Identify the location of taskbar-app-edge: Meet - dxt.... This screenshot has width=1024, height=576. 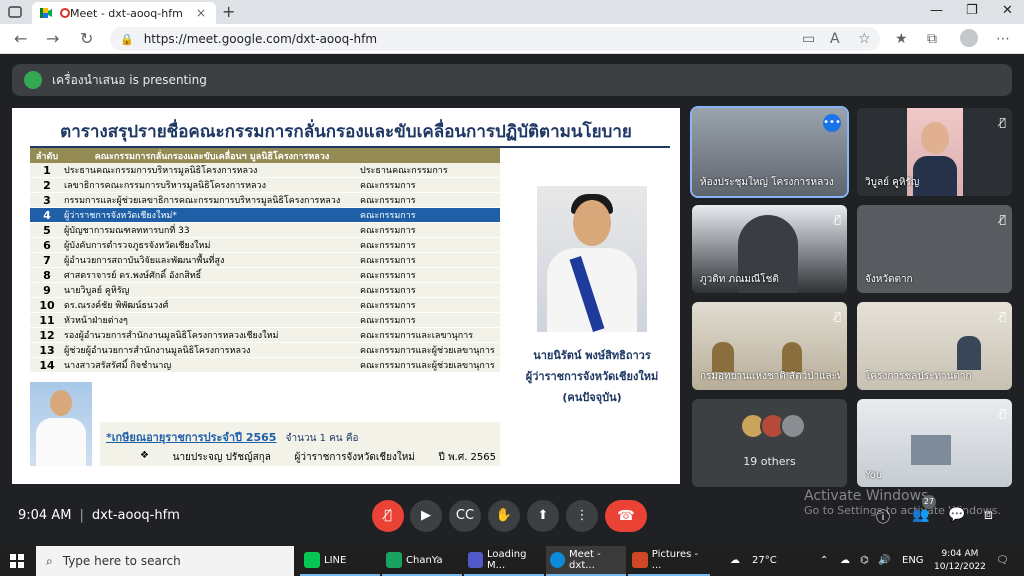
(586, 561).